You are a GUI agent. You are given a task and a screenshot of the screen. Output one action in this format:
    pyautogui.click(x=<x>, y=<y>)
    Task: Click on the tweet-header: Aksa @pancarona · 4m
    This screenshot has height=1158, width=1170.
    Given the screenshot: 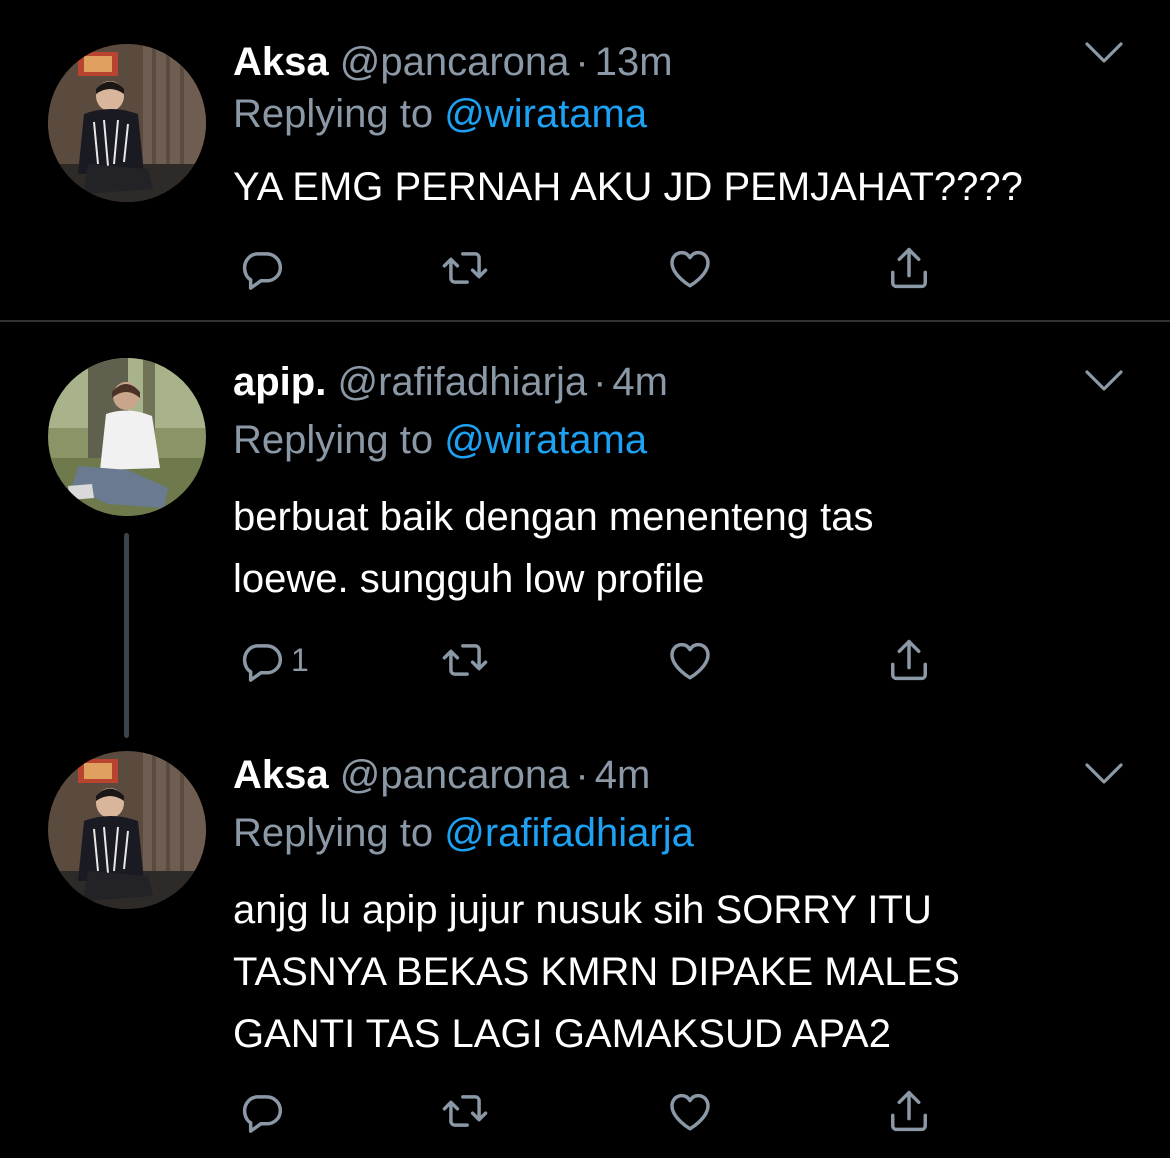 What is the action you would take?
    pyautogui.click(x=441, y=775)
    